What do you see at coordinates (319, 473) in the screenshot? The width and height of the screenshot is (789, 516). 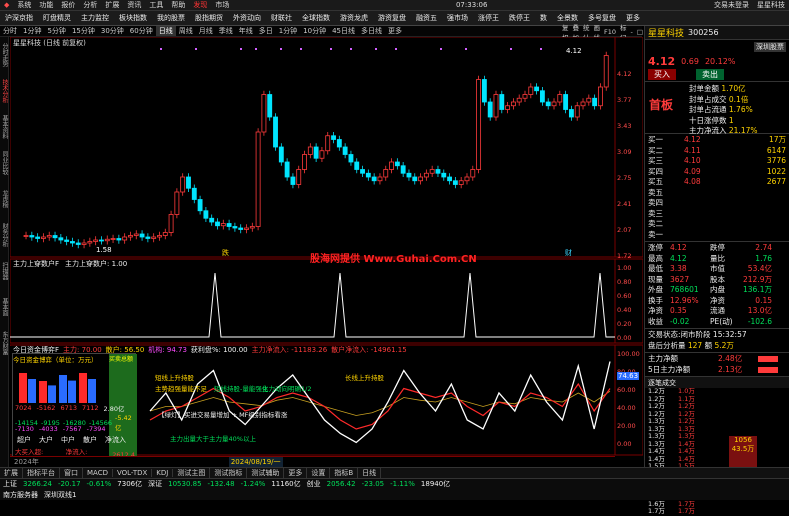 I see `bottom-tab-10: 设置` at bounding box center [319, 473].